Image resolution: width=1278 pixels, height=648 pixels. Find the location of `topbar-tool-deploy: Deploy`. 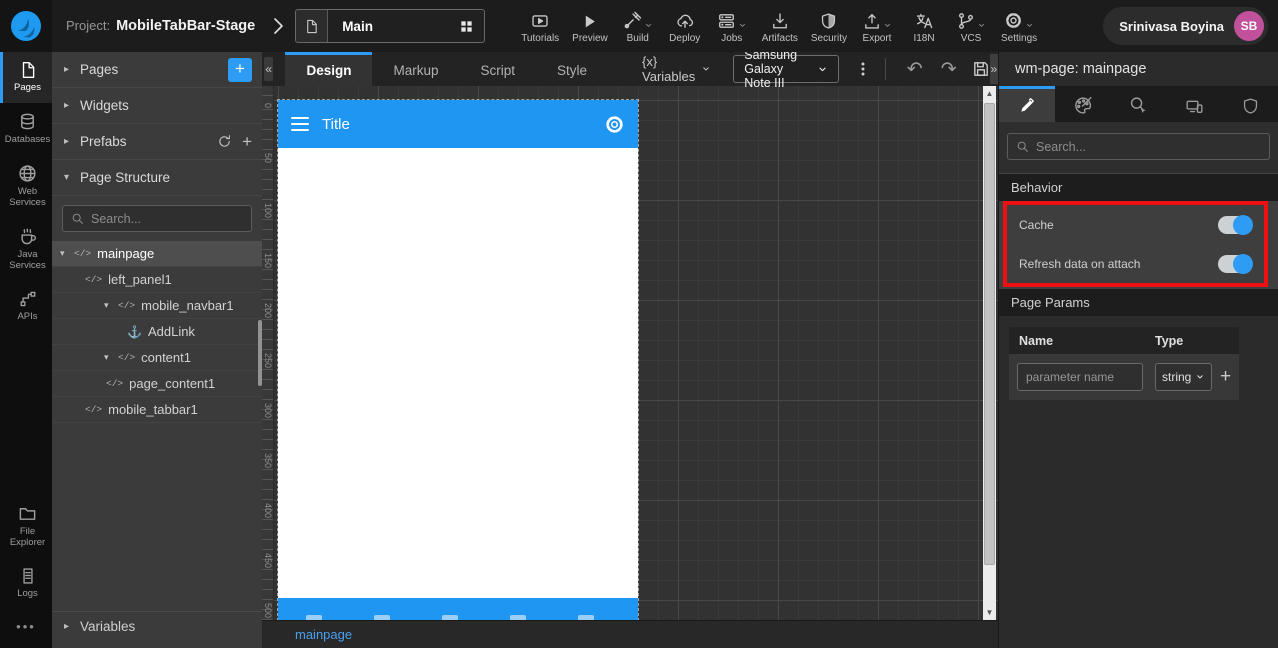

topbar-tool-deploy: Deploy is located at coordinates (685, 26).